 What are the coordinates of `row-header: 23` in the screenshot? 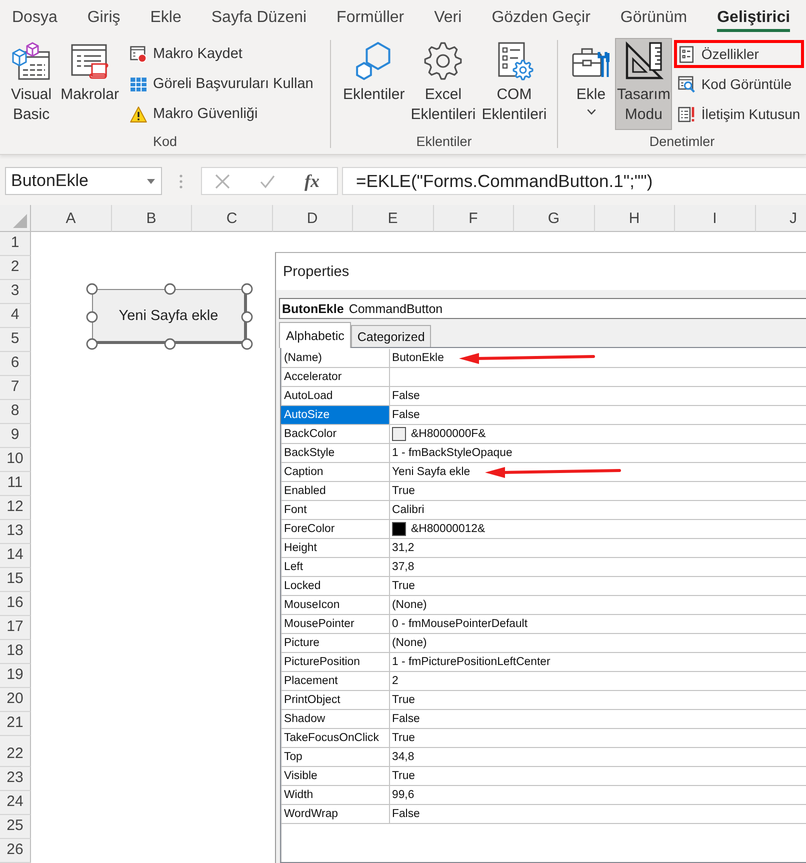 It's located at (15, 779).